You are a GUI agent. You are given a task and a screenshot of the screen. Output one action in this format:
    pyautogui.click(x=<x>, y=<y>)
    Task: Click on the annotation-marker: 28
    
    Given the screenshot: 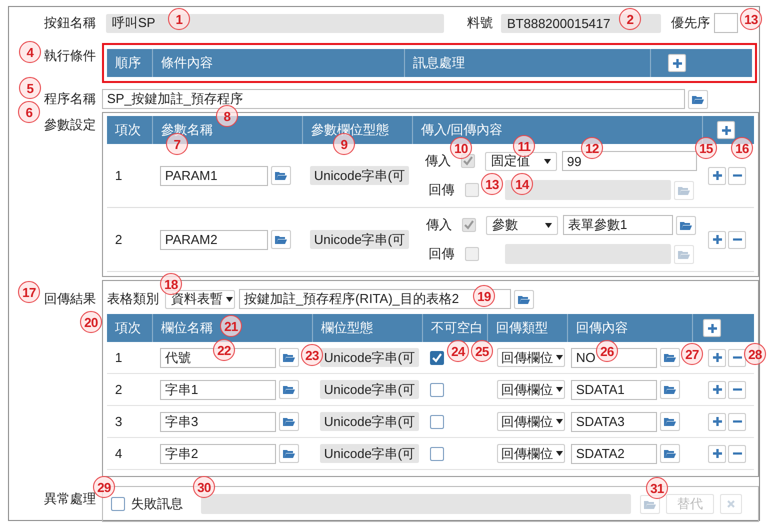 What is the action you would take?
    pyautogui.click(x=755, y=354)
    